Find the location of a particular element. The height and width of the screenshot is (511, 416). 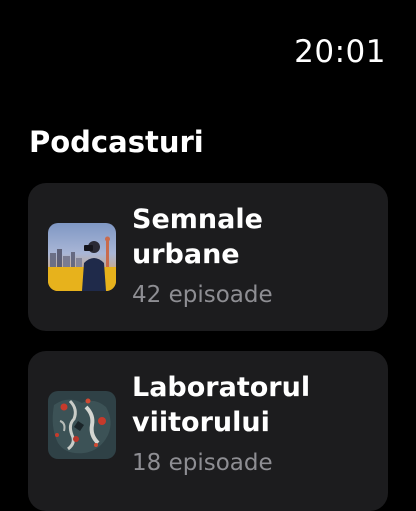

podcast-title: Laboratorul viitorului is located at coordinates (221, 405).